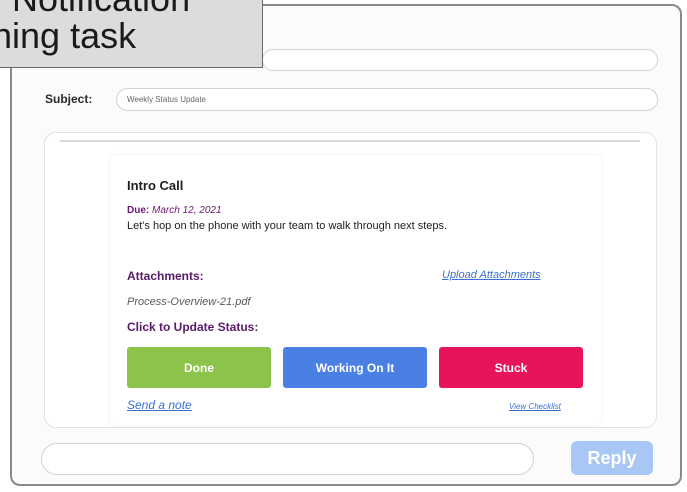 This screenshot has height=492, width=687. Describe the element at coordinates (460, 60) in the screenshot. I see `to-field` at that location.